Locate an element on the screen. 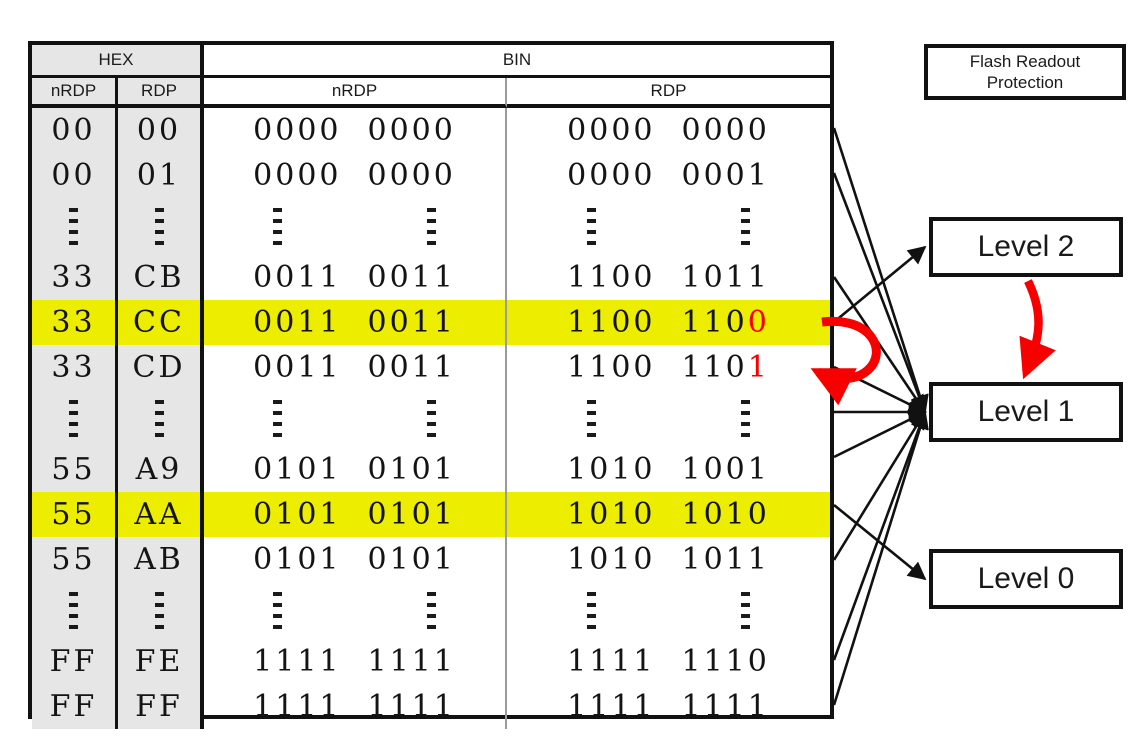  cell-bin-nrdp: 0011 0011 is located at coordinates (355, 367).